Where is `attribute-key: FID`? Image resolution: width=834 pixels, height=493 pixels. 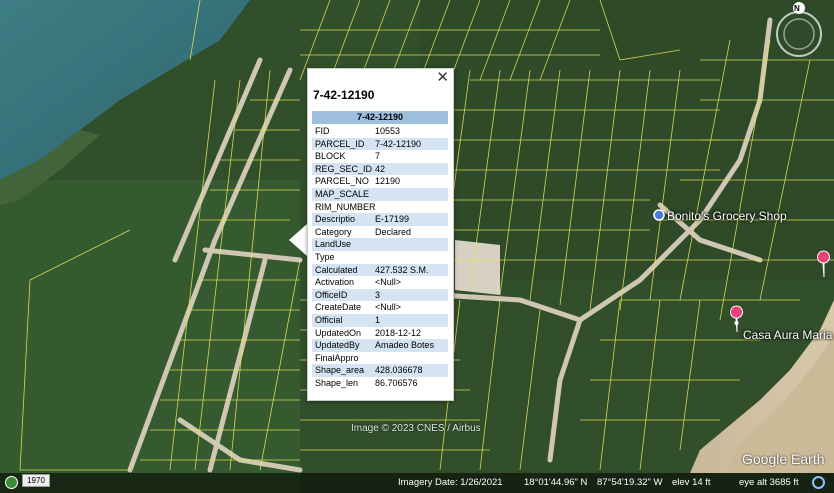 attribute-key: FID is located at coordinates (322, 131).